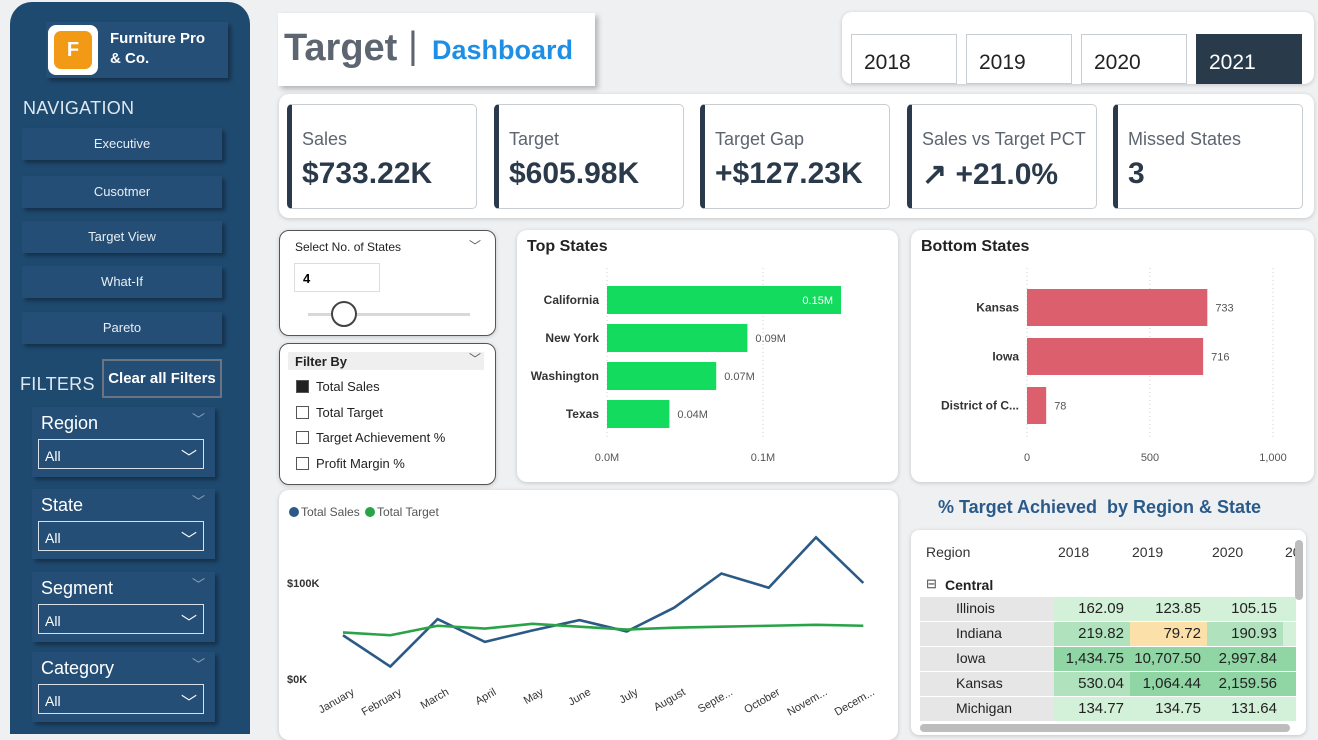 The width and height of the screenshot is (1318, 740). Describe the element at coordinates (122, 144) in the screenshot. I see `nav-executive: Executive` at that location.